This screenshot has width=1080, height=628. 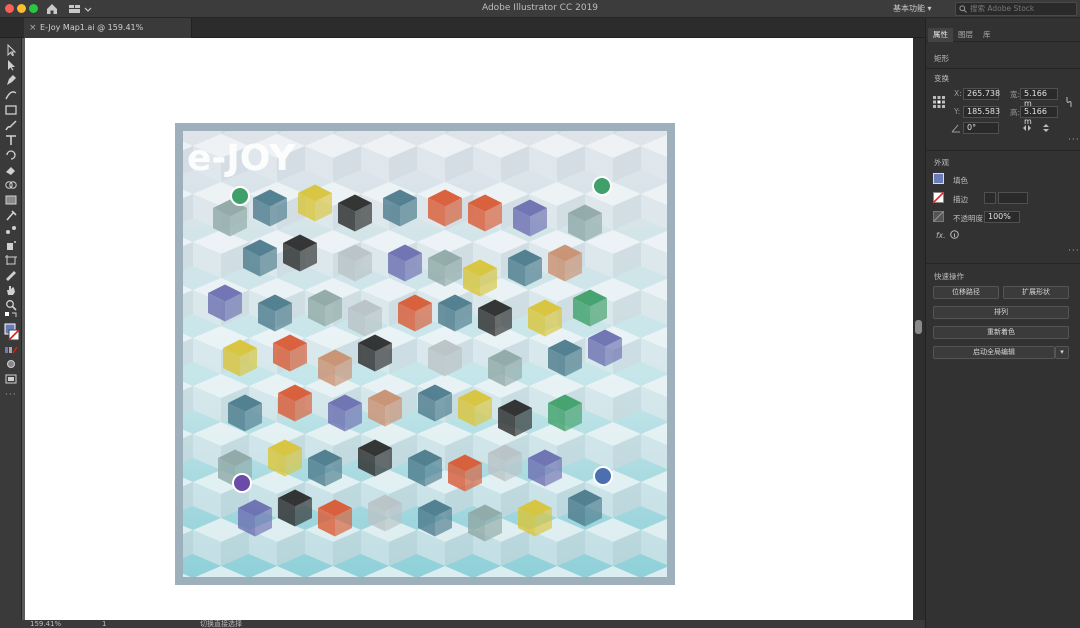 I want to click on height-field: 5.166 m, so click(x=1039, y=116).